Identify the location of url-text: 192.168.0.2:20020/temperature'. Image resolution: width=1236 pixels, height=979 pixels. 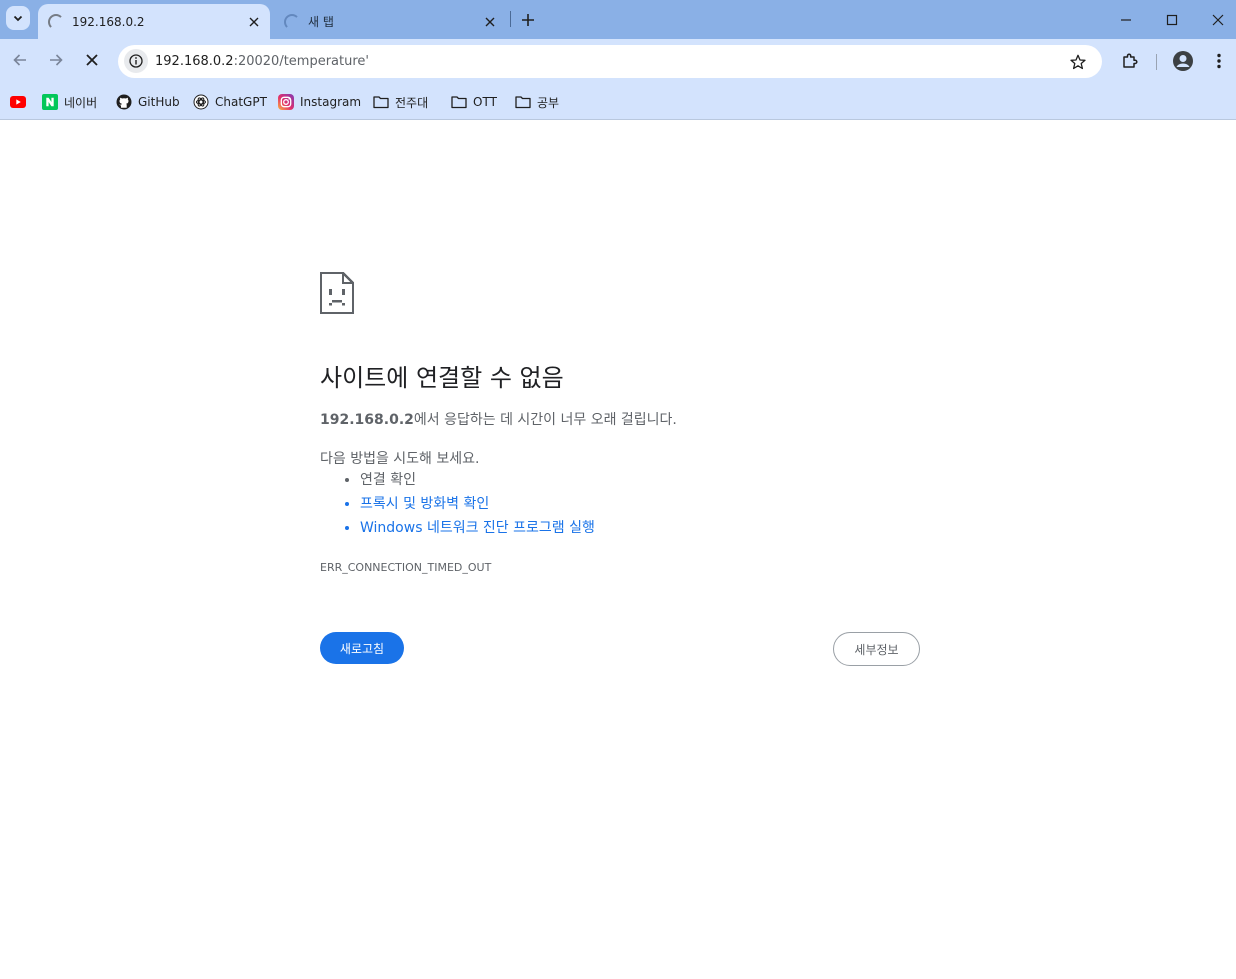
(262, 61).